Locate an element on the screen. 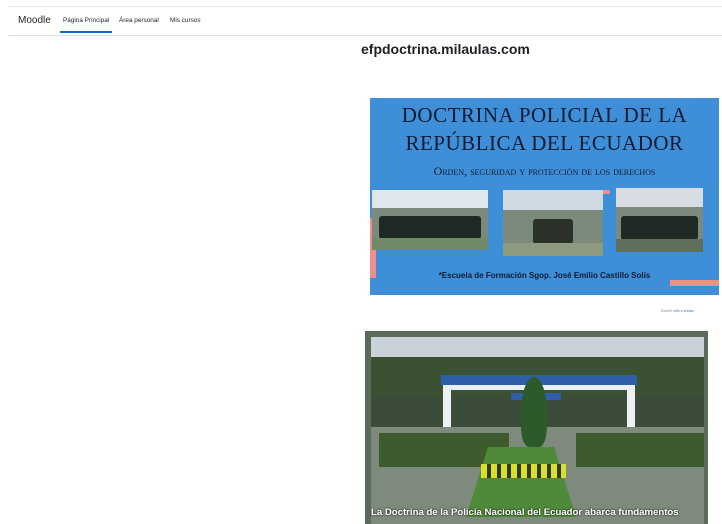  banner-pink-accent-right is located at coordinates (694, 283).